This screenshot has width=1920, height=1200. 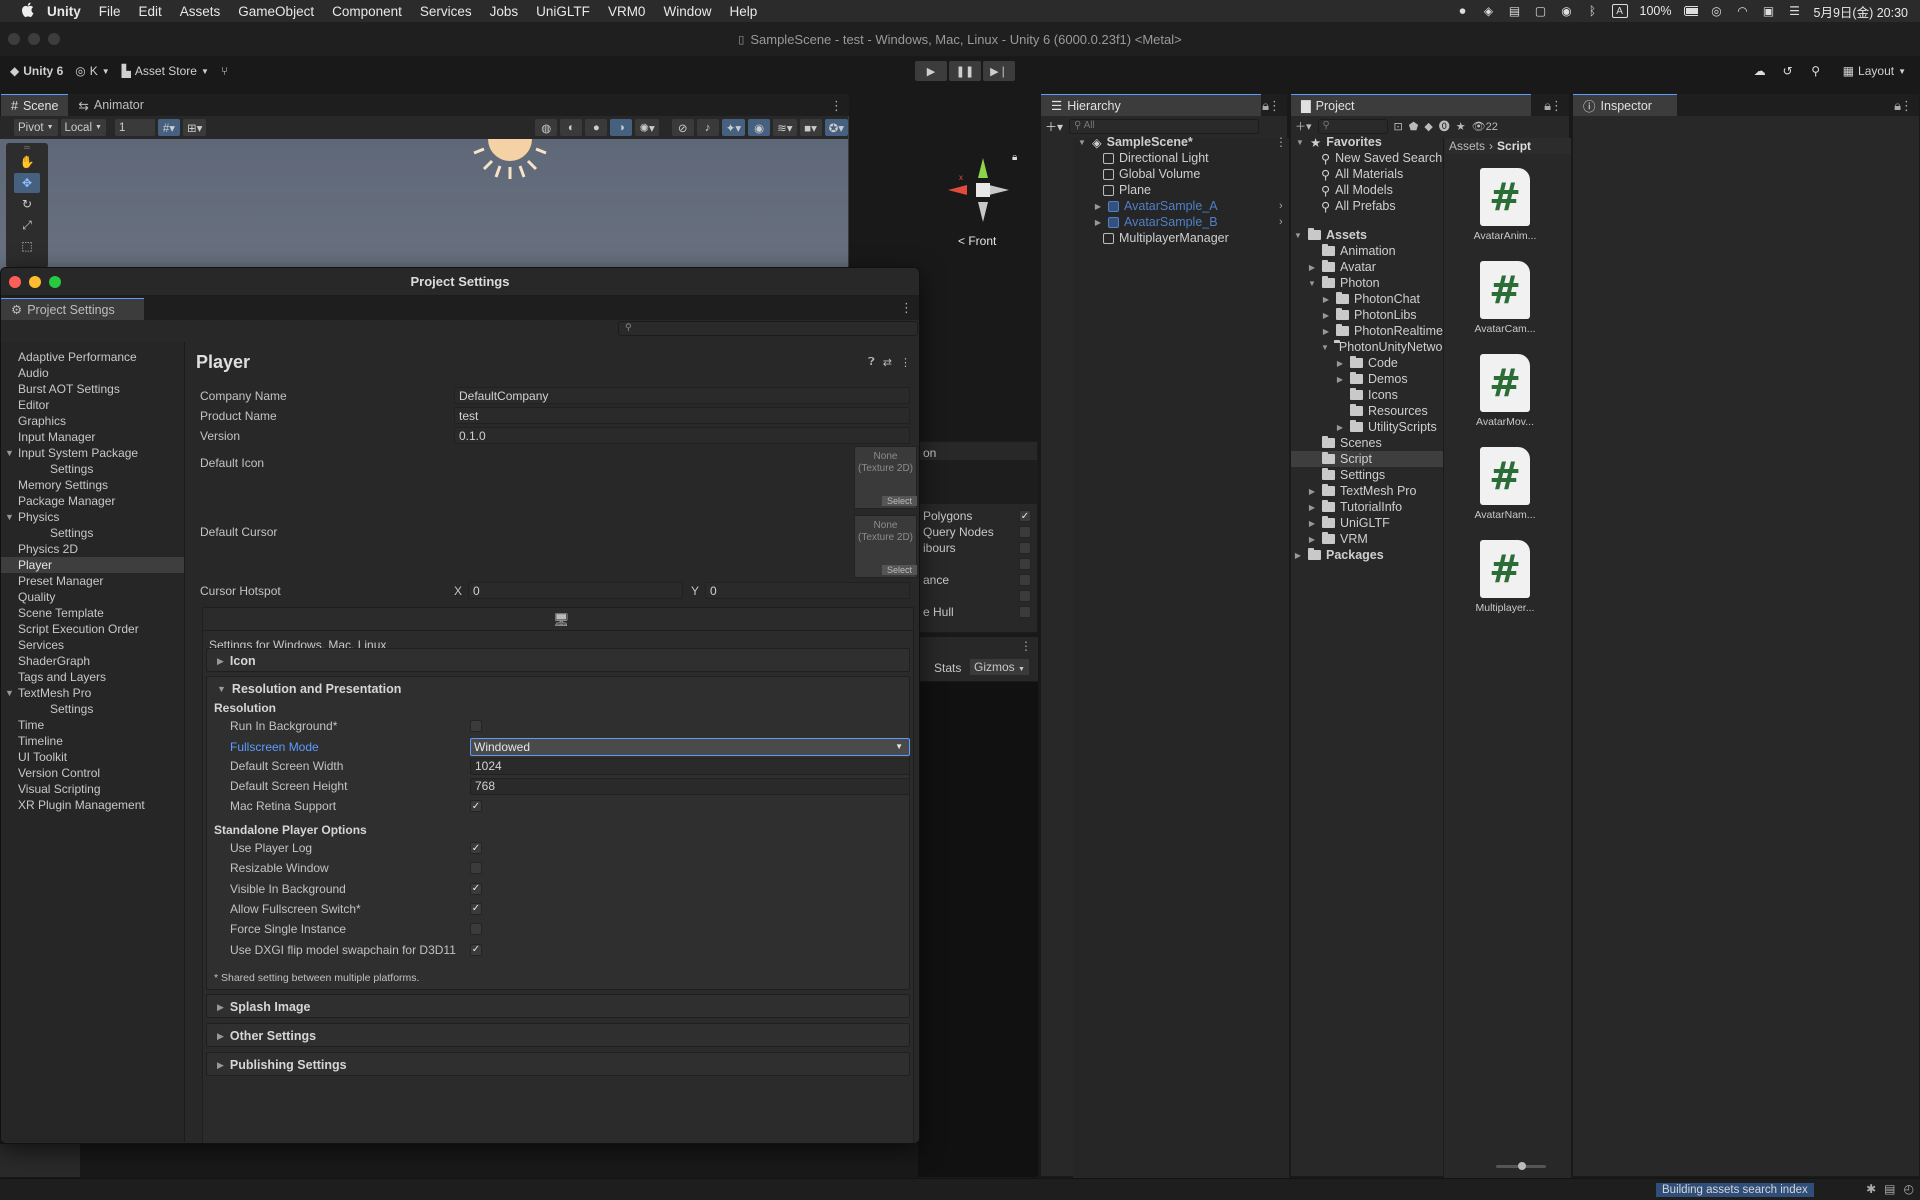 What do you see at coordinates (27, 246) in the screenshot?
I see `rect-tool-icon: ⬚` at bounding box center [27, 246].